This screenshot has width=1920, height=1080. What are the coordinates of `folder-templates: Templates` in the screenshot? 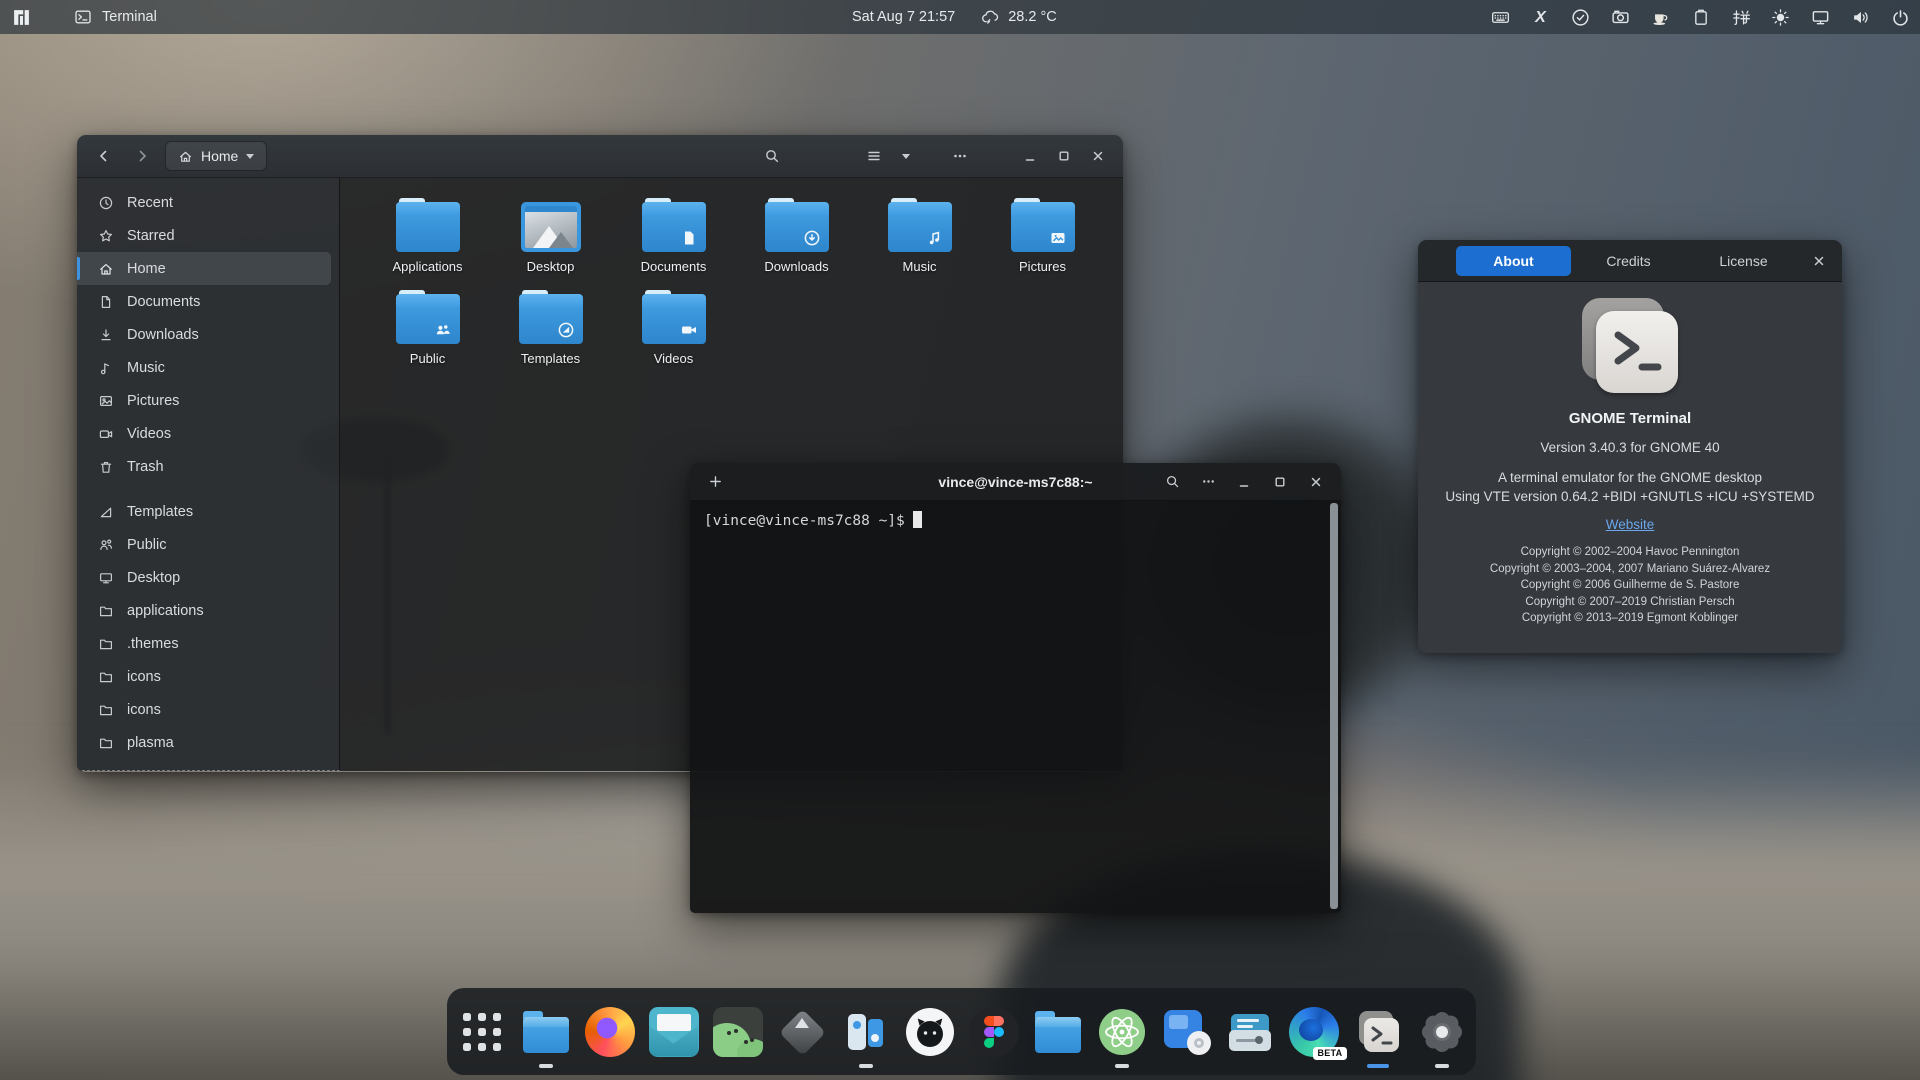 It's located at (550, 328).